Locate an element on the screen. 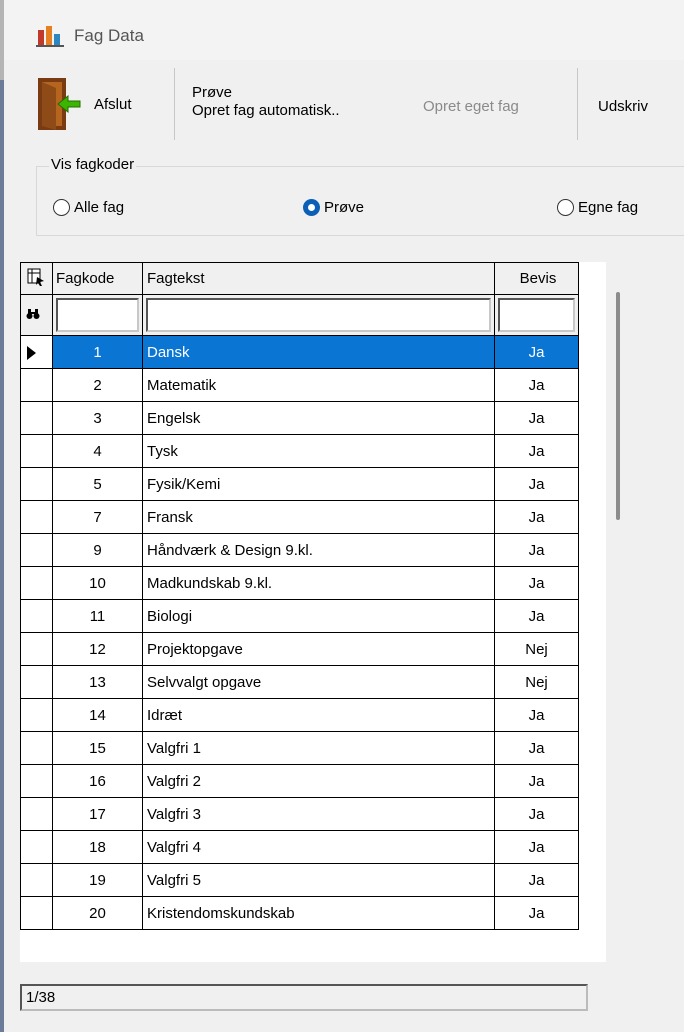 This screenshot has height=1032, width=684. table-row: 18 Valgfri 4 Ja is located at coordinates (299, 847).